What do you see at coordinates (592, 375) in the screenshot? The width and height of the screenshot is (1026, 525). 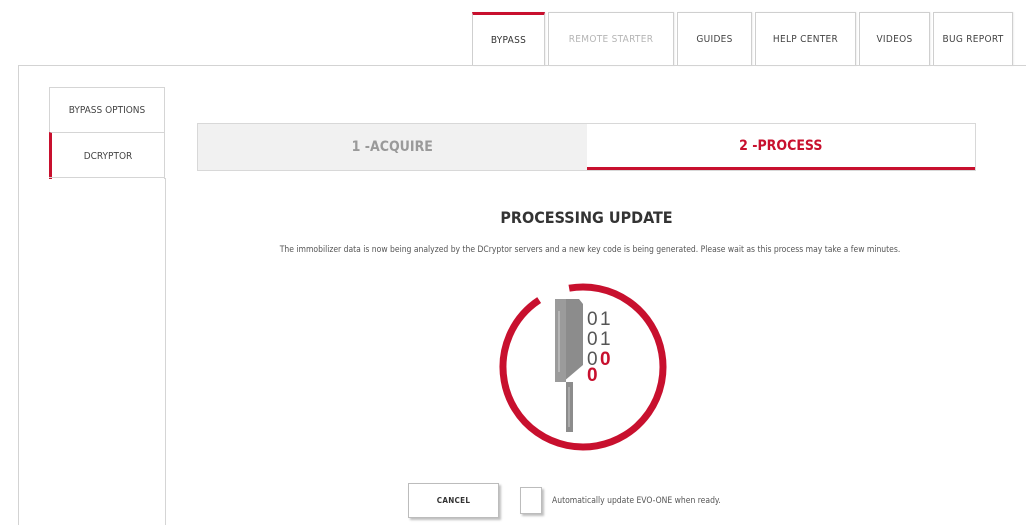 I see `digit-r4c1: 0` at bounding box center [592, 375].